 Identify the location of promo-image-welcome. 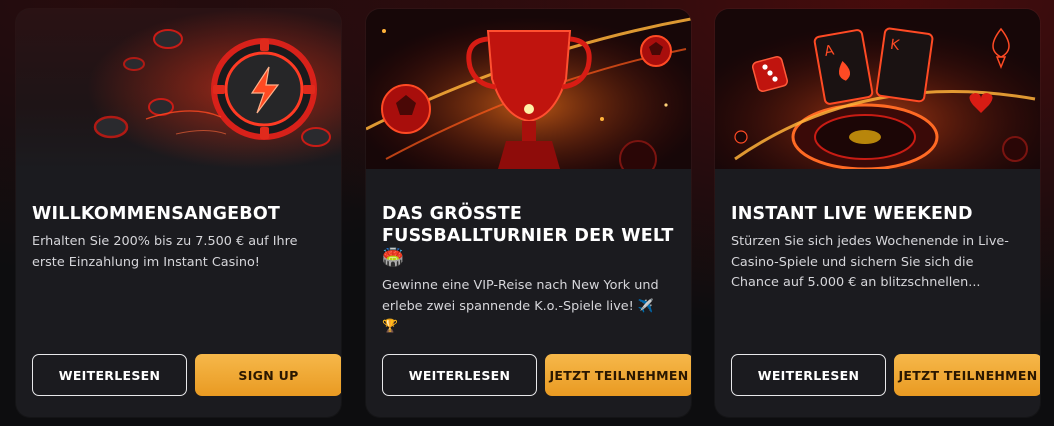
(178, 89).